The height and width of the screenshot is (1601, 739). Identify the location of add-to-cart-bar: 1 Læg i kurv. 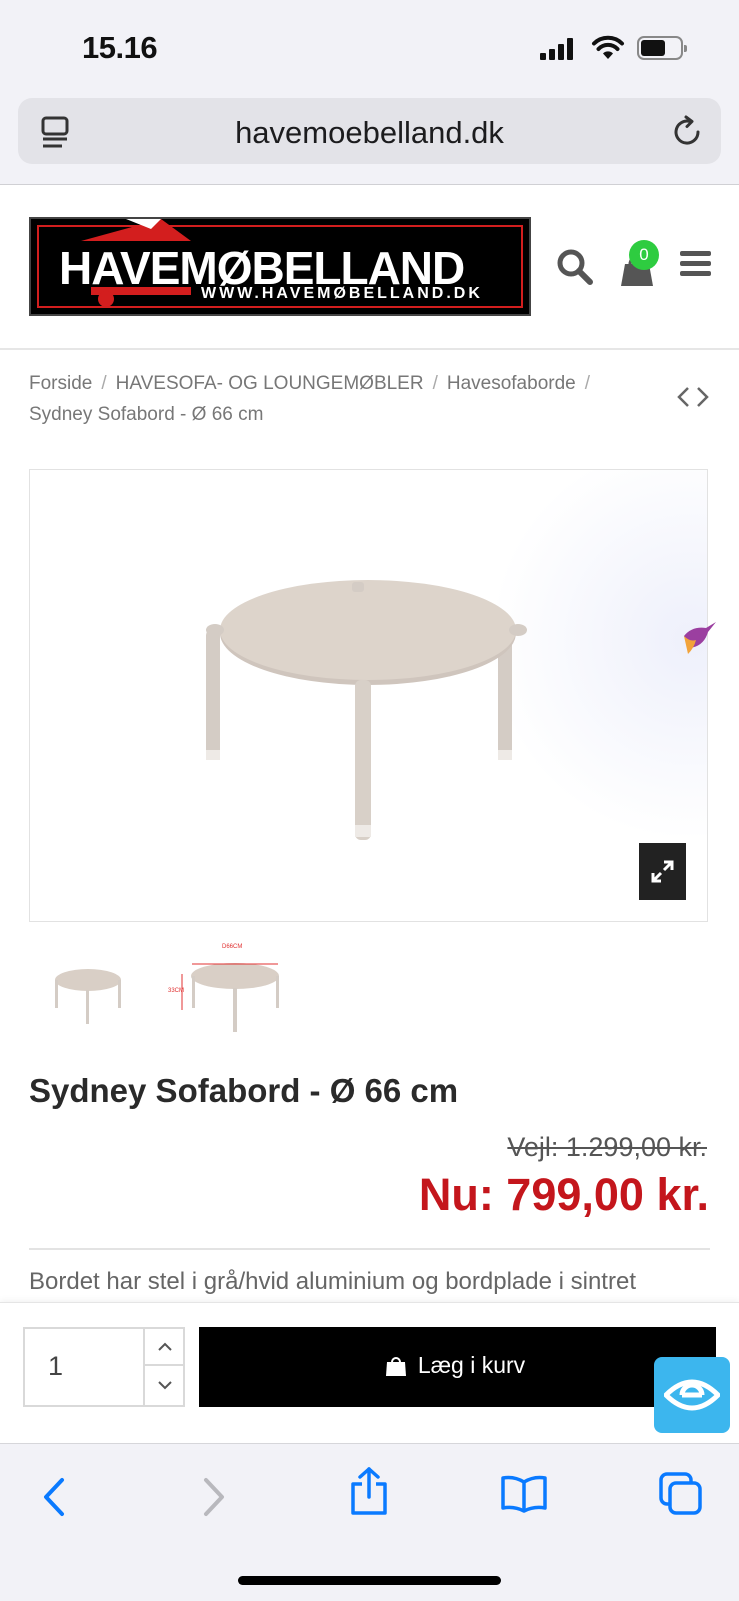
(369, 1373).